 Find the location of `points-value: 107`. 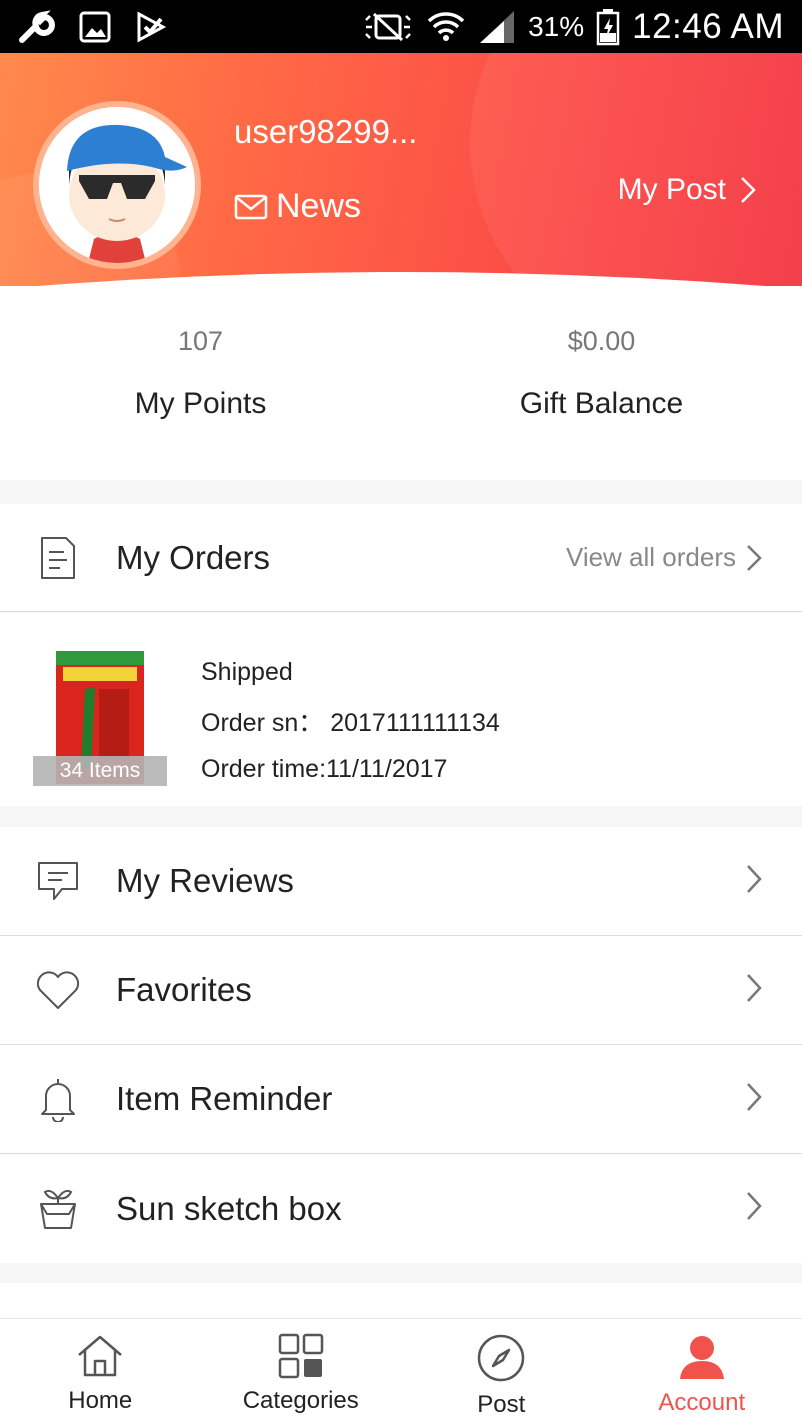

points-value: 107 is located at coordinates (200, 341).